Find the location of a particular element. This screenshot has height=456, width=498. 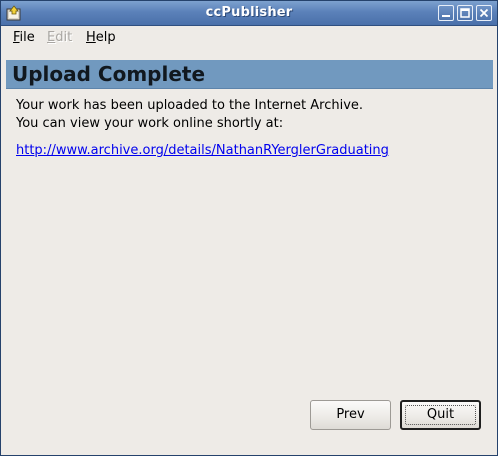

focus-ring is located at coordinates (440, 415).